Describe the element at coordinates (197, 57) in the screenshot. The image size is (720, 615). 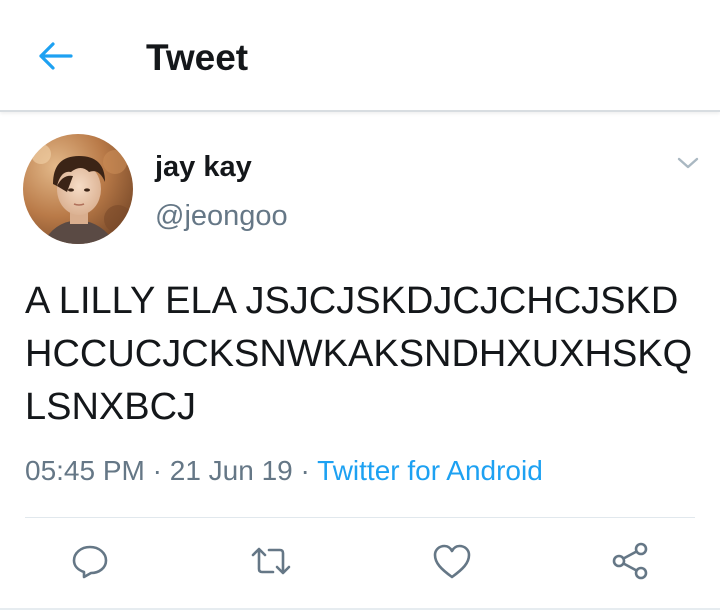
I see `page-title: Tweet` at that location.